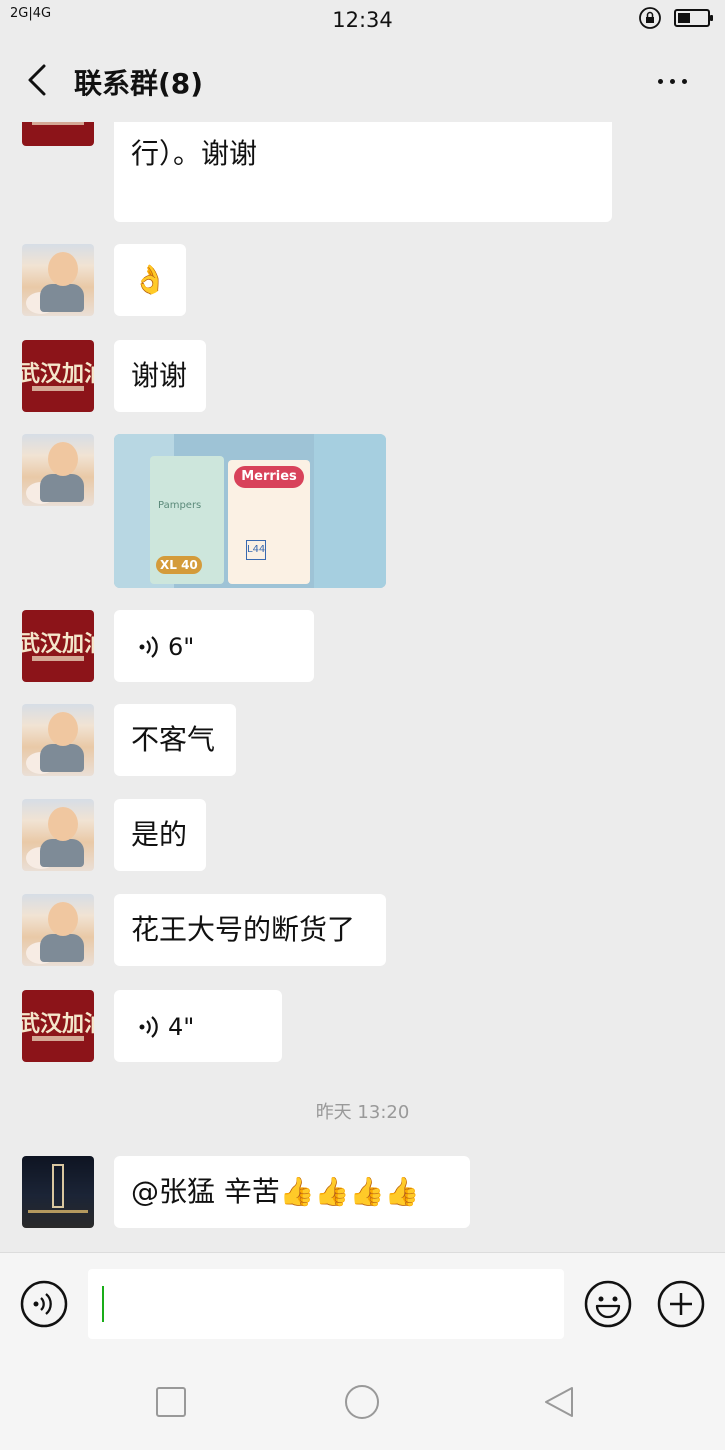  What do you see at coordinates (58, 1192) in the screenshot?
I see `avatar-night` at bounding box center [58, 1192].